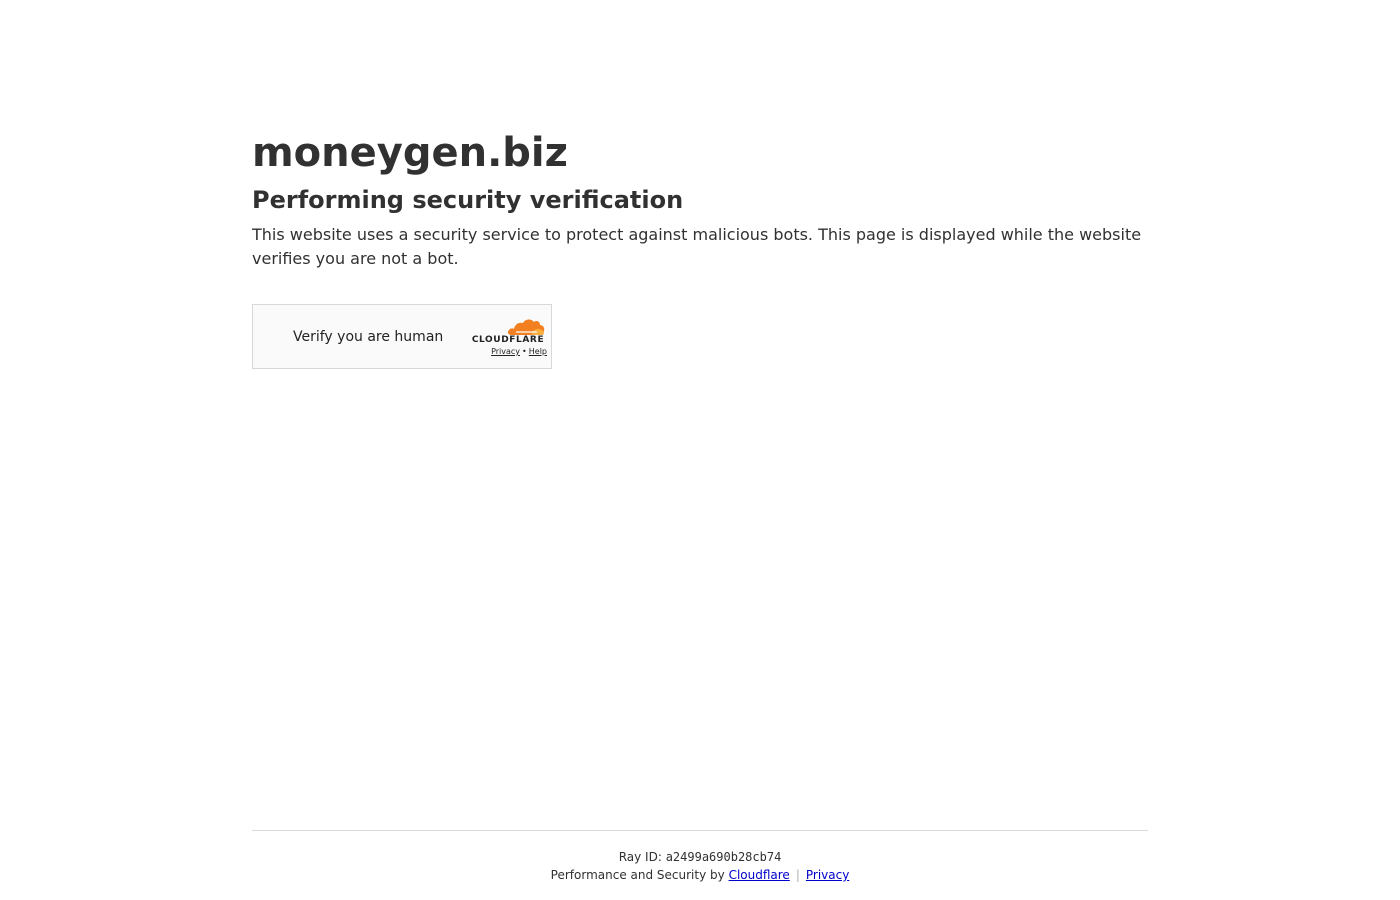 This screenshot has height=900, width=1400. I want to click on footer-divider, so click(700, 830).